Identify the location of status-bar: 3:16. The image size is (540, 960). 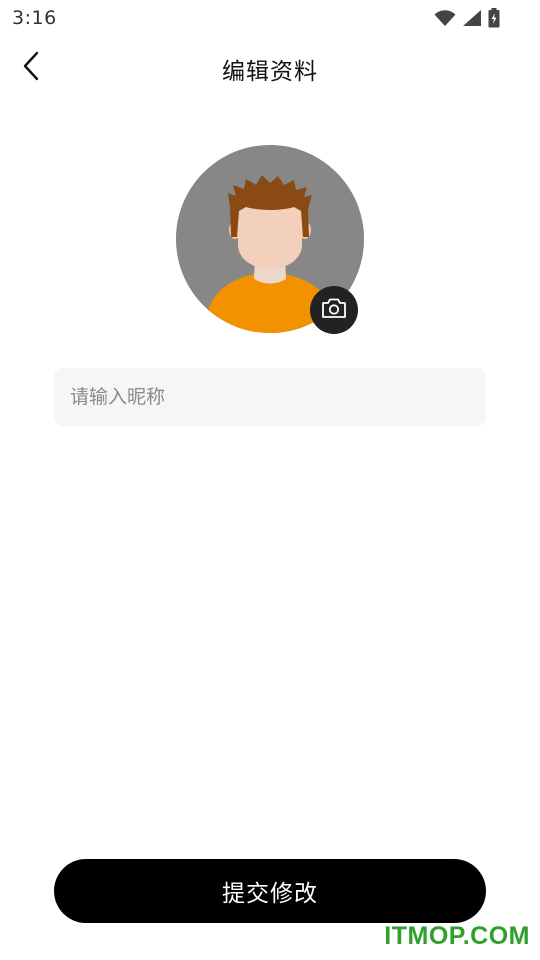
(270, 18).